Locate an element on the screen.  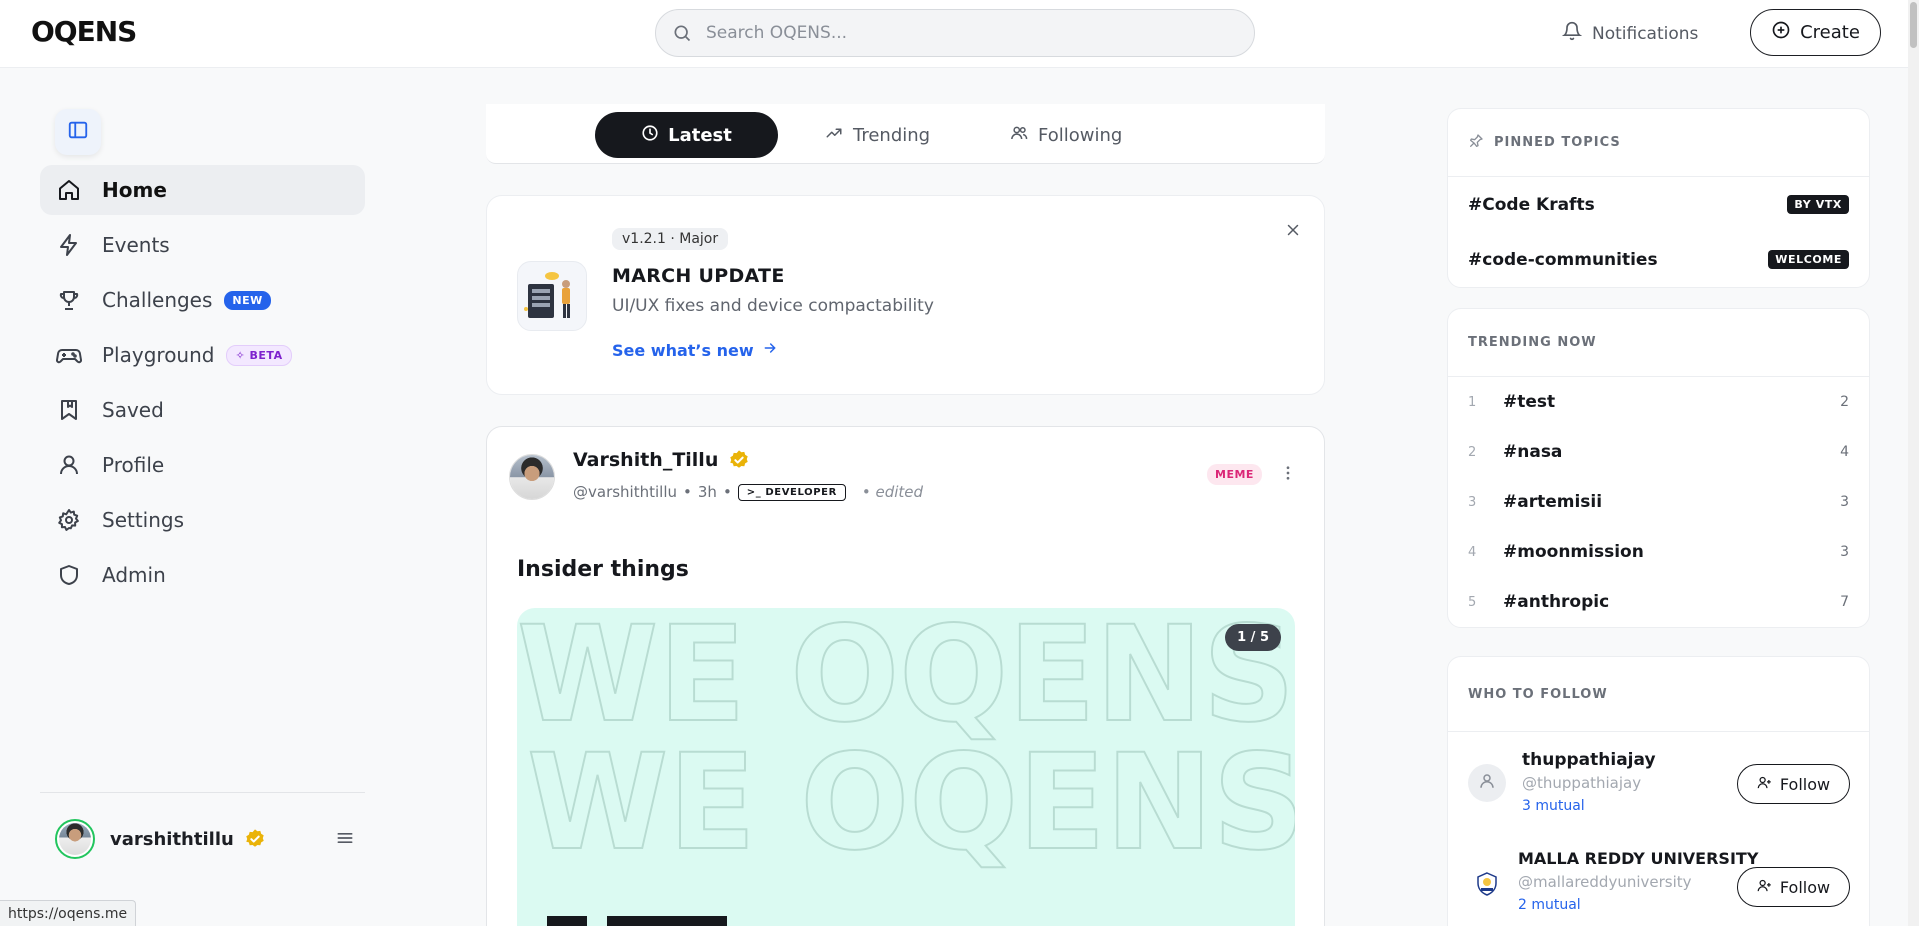
close-icon is located at coordinates (1293, 232).